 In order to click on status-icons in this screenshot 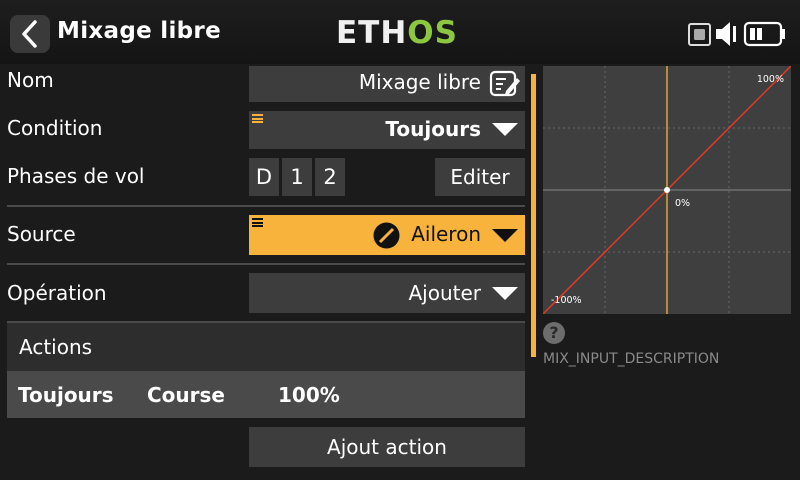, I will do `click(738, 34)`.